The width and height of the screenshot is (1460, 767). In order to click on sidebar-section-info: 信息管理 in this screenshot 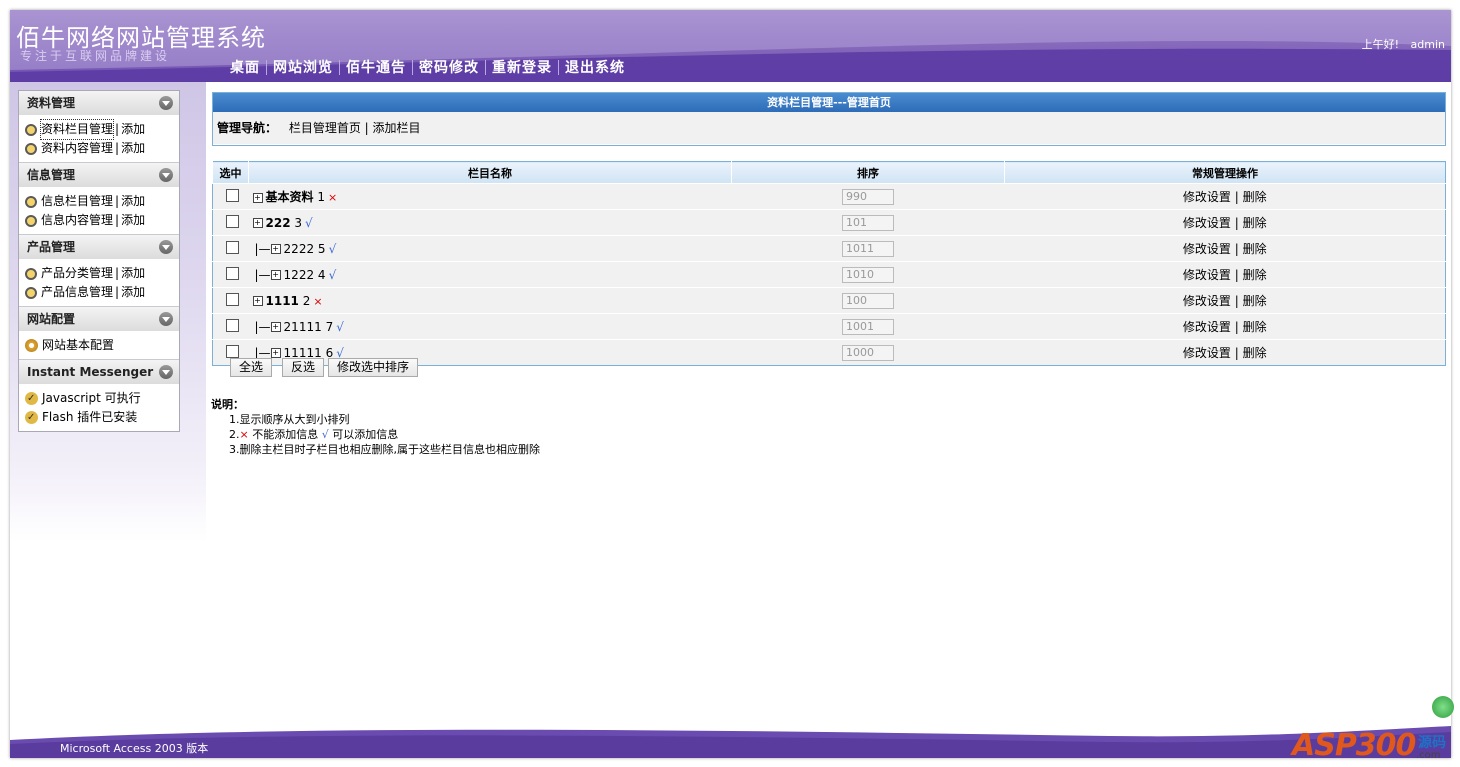, I will do `click(99, 174)`.